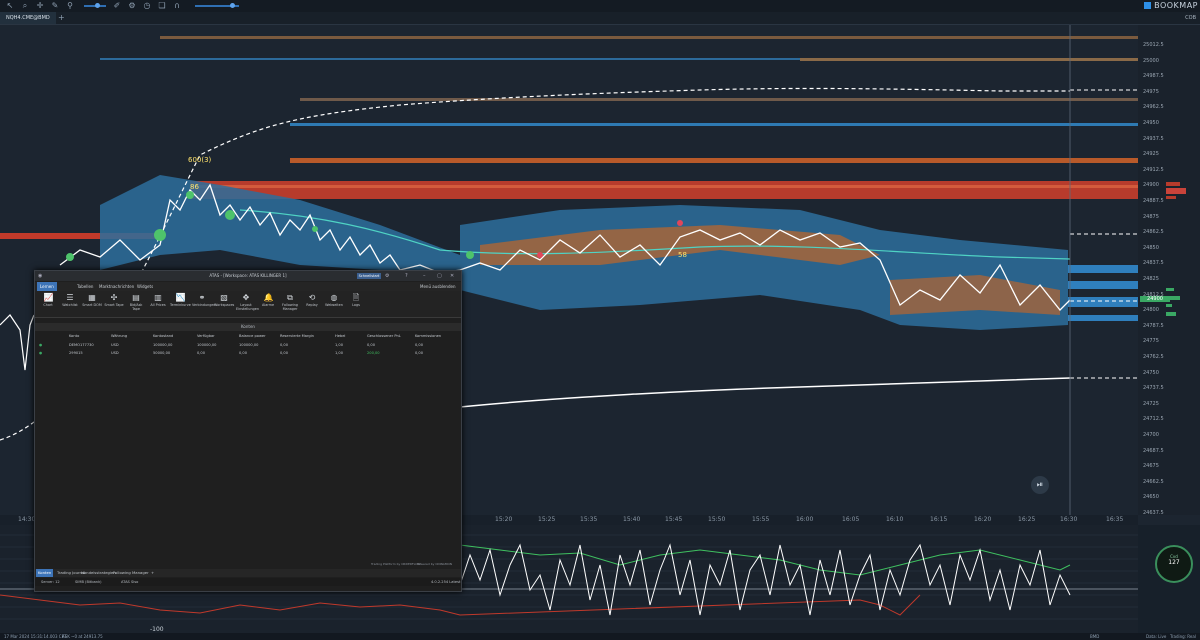 The image size is (1200, 640). I want to click on ribbon-button-verbindungen: ⚭ Verbindungen, so click(204, 300).